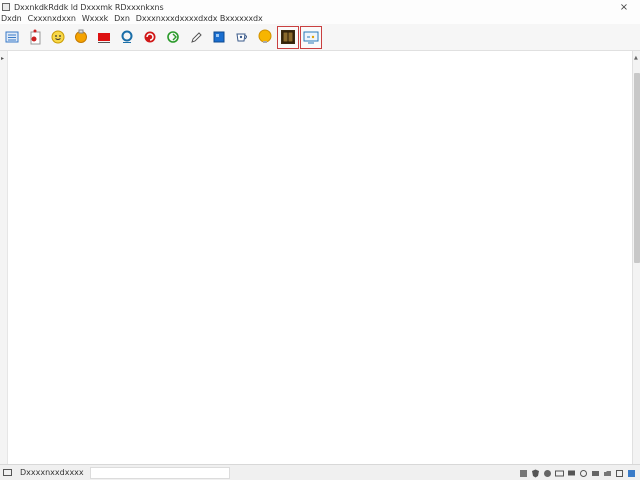 The width and height of the screenshot is (640, 480). What do you see at coordinates (4, 257) in the screenshot?
I see `left-gutter: ▸` at bounding box center [4, 257].